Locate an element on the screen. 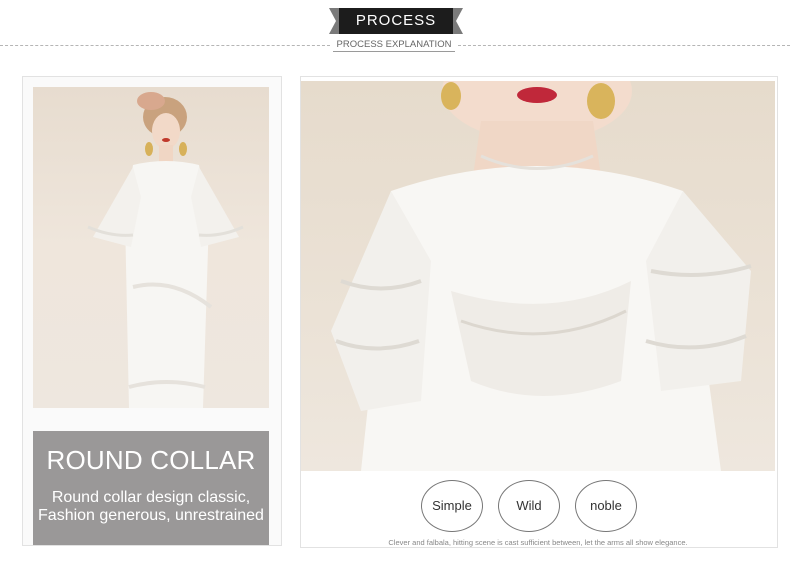  header-divider-right is located at coordinates (624, 45).